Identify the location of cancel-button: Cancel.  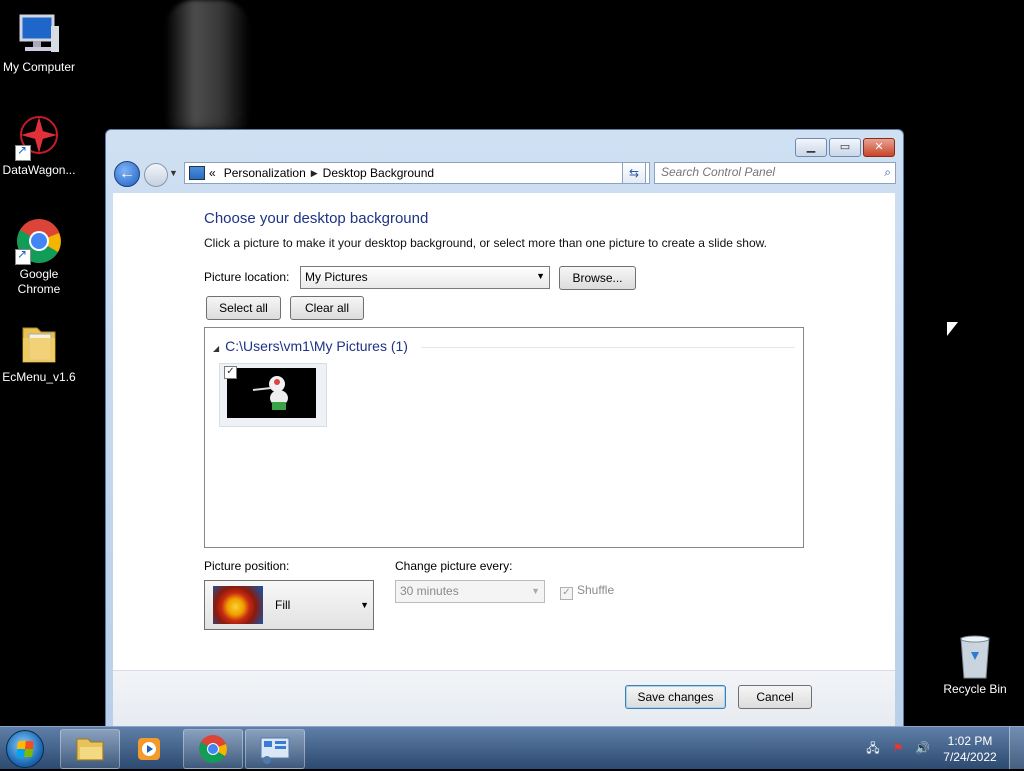
(775, 697).